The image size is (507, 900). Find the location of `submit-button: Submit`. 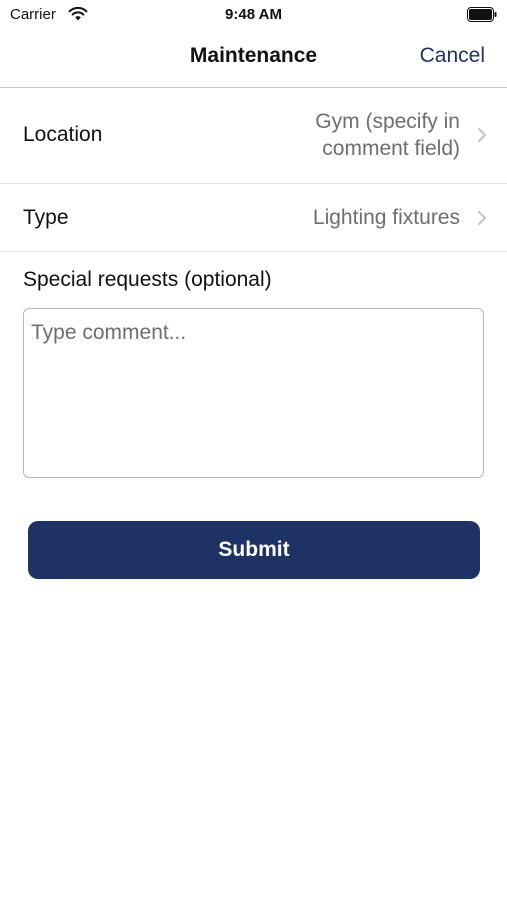

submit-button: Submit is located at coordinates (254, 550).